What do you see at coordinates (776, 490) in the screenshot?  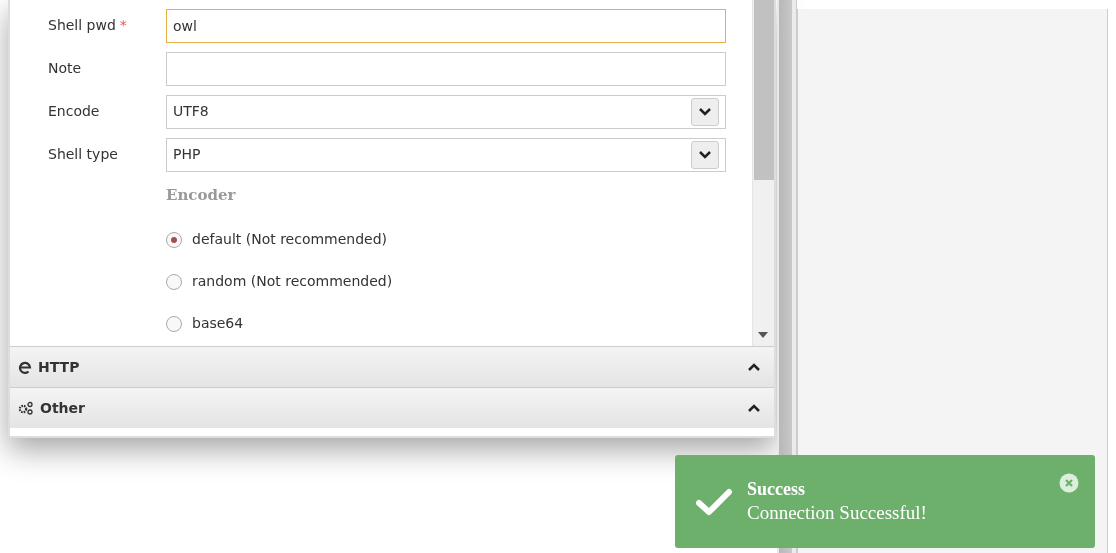 I see `toast-title: Success` at bounding box center [776, 490].